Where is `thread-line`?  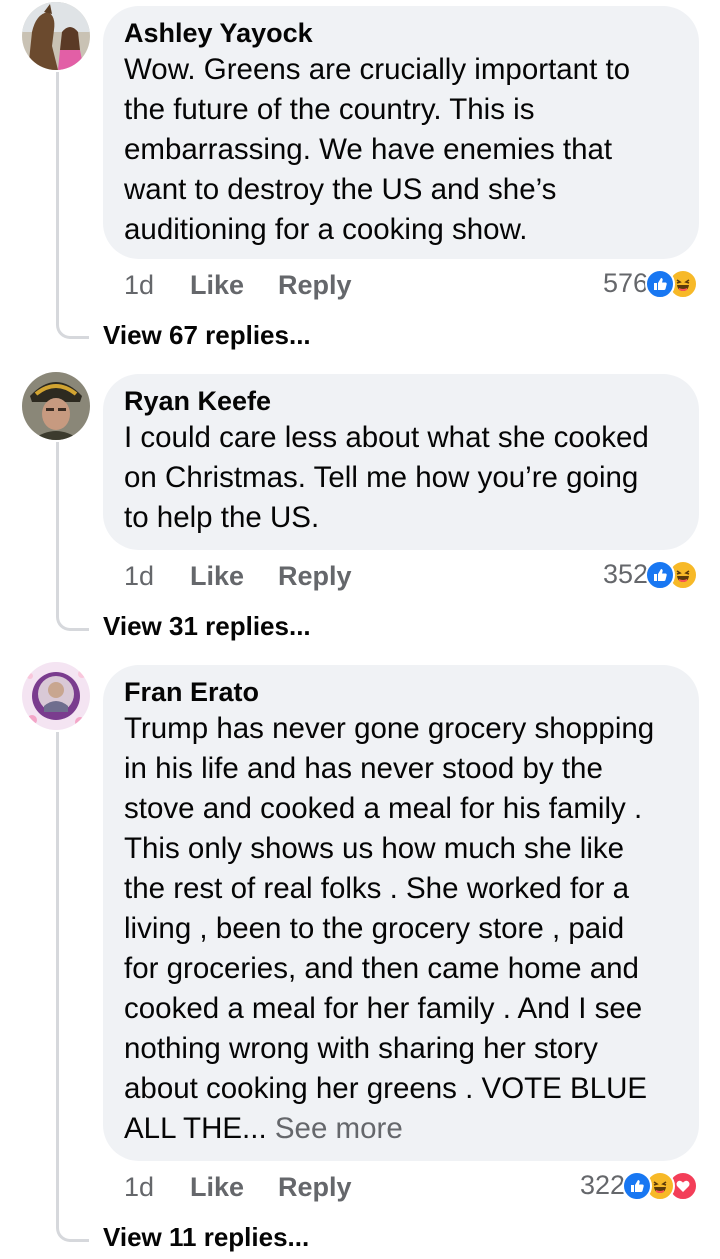
thread-line is located at coordinates (72, 987).